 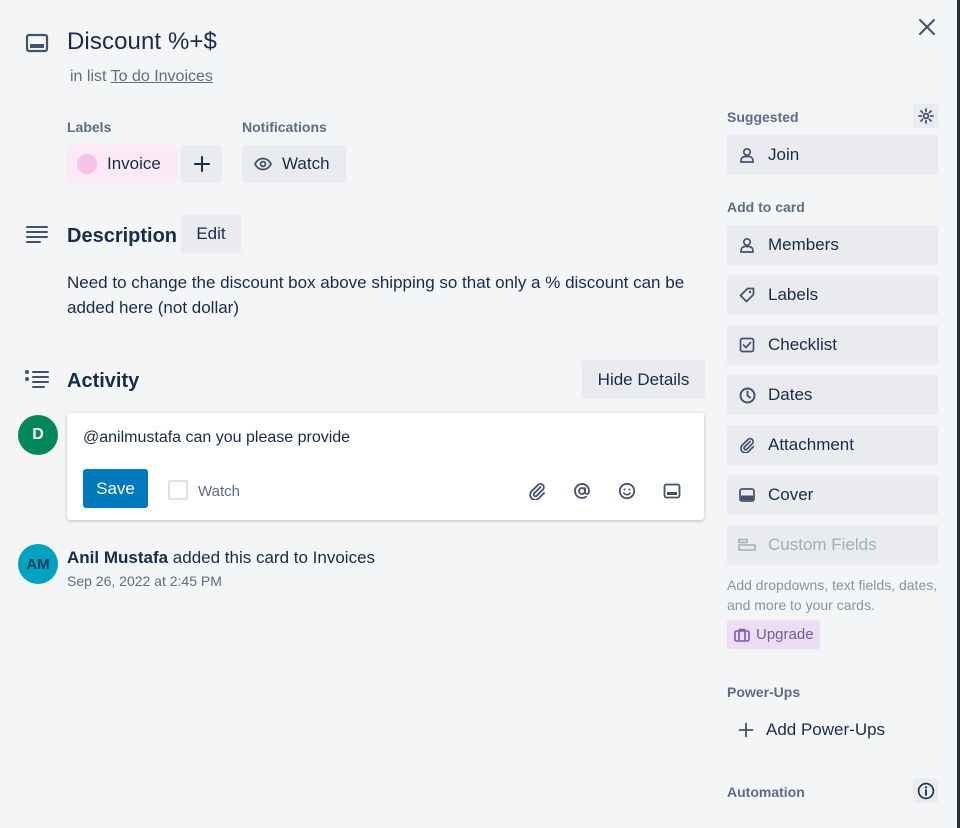 I want to click on gear-icon, so click(x=925, y=116).